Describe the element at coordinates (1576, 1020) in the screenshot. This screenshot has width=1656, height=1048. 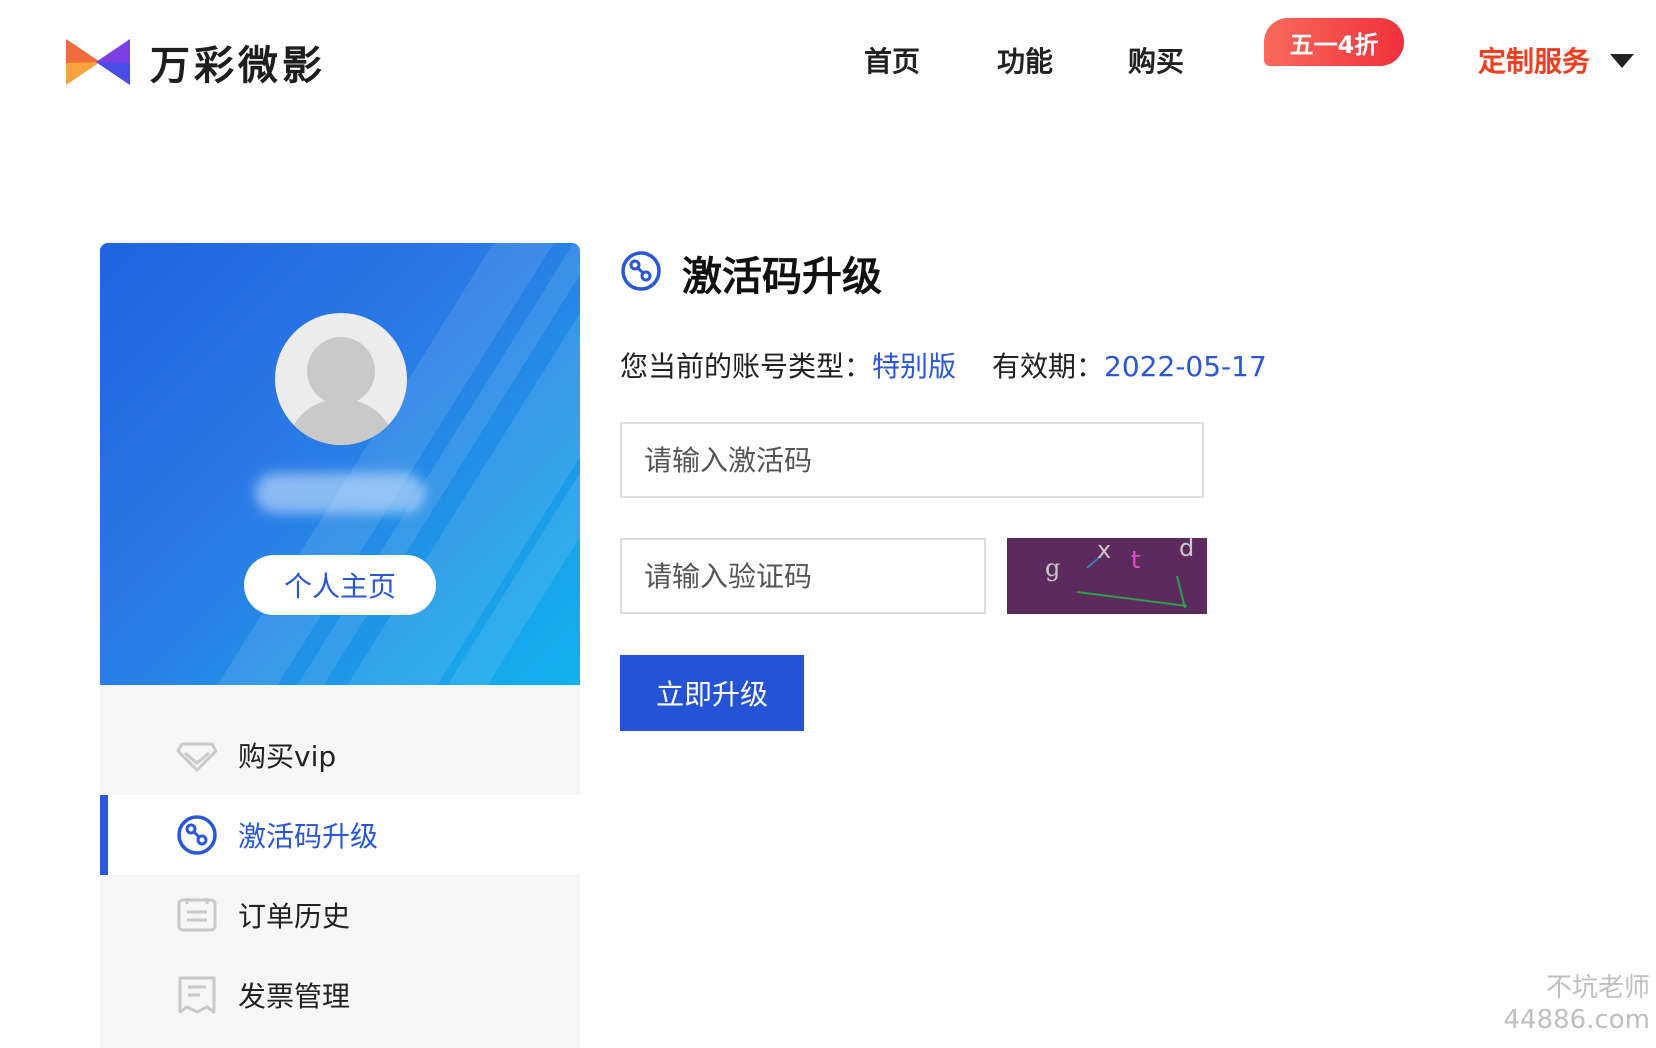
I see `watermark-line2: 44886.com` at that location.